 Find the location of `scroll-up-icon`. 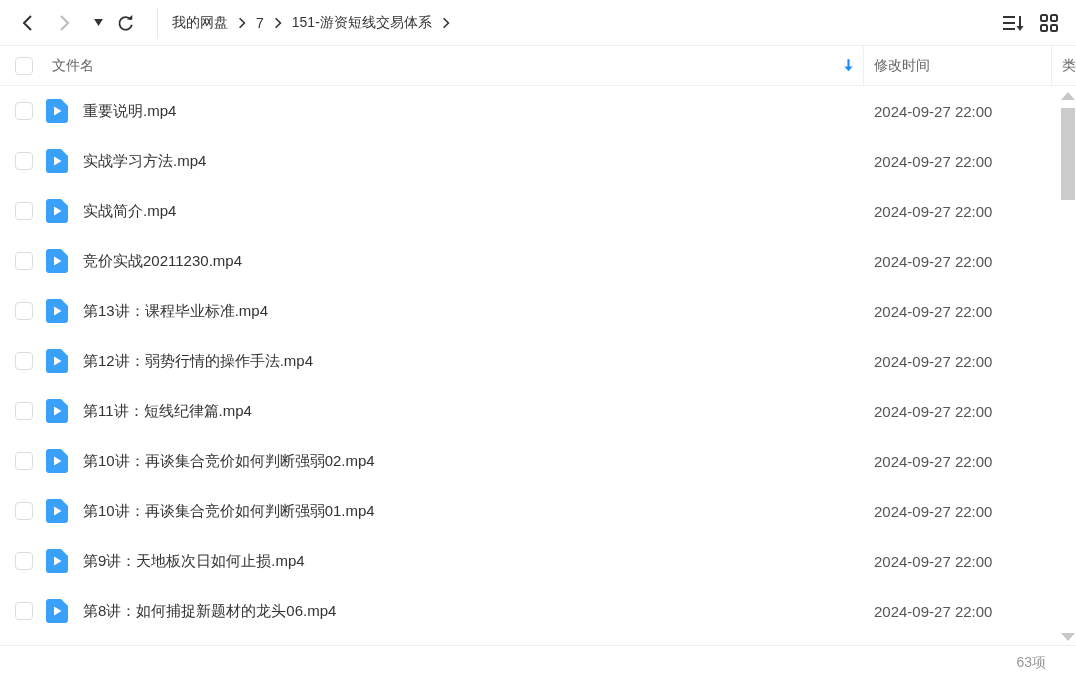

scroll-up-icon is located at coordinates (1068, 96).